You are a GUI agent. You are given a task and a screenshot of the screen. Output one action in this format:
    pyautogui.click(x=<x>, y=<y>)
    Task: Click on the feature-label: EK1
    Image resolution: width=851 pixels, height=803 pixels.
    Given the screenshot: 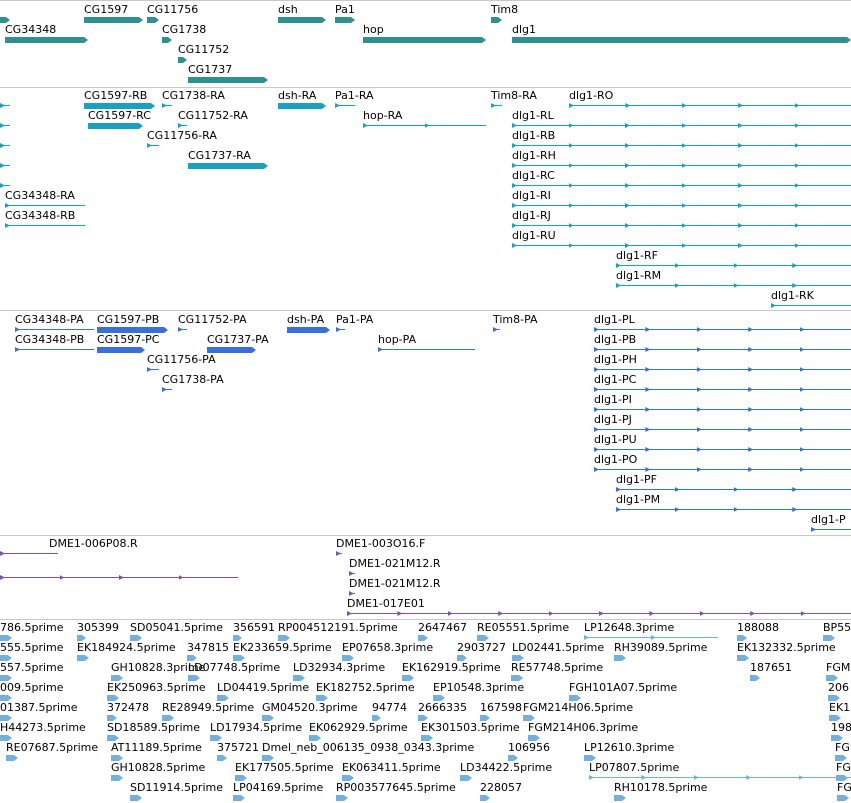 What is the action you would take?
    pyautogui.click(x=839, y=707)
    